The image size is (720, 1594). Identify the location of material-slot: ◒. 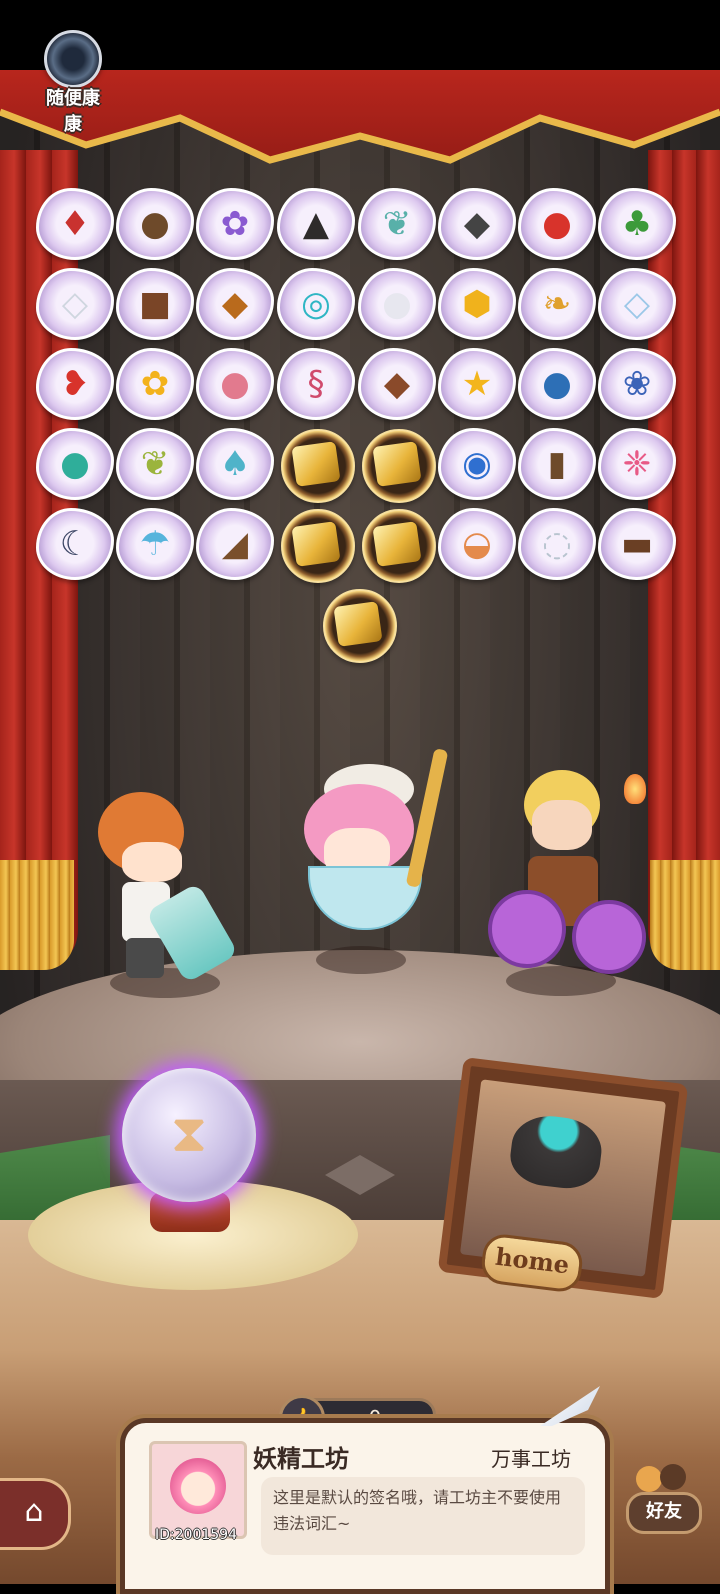
(477, 544).